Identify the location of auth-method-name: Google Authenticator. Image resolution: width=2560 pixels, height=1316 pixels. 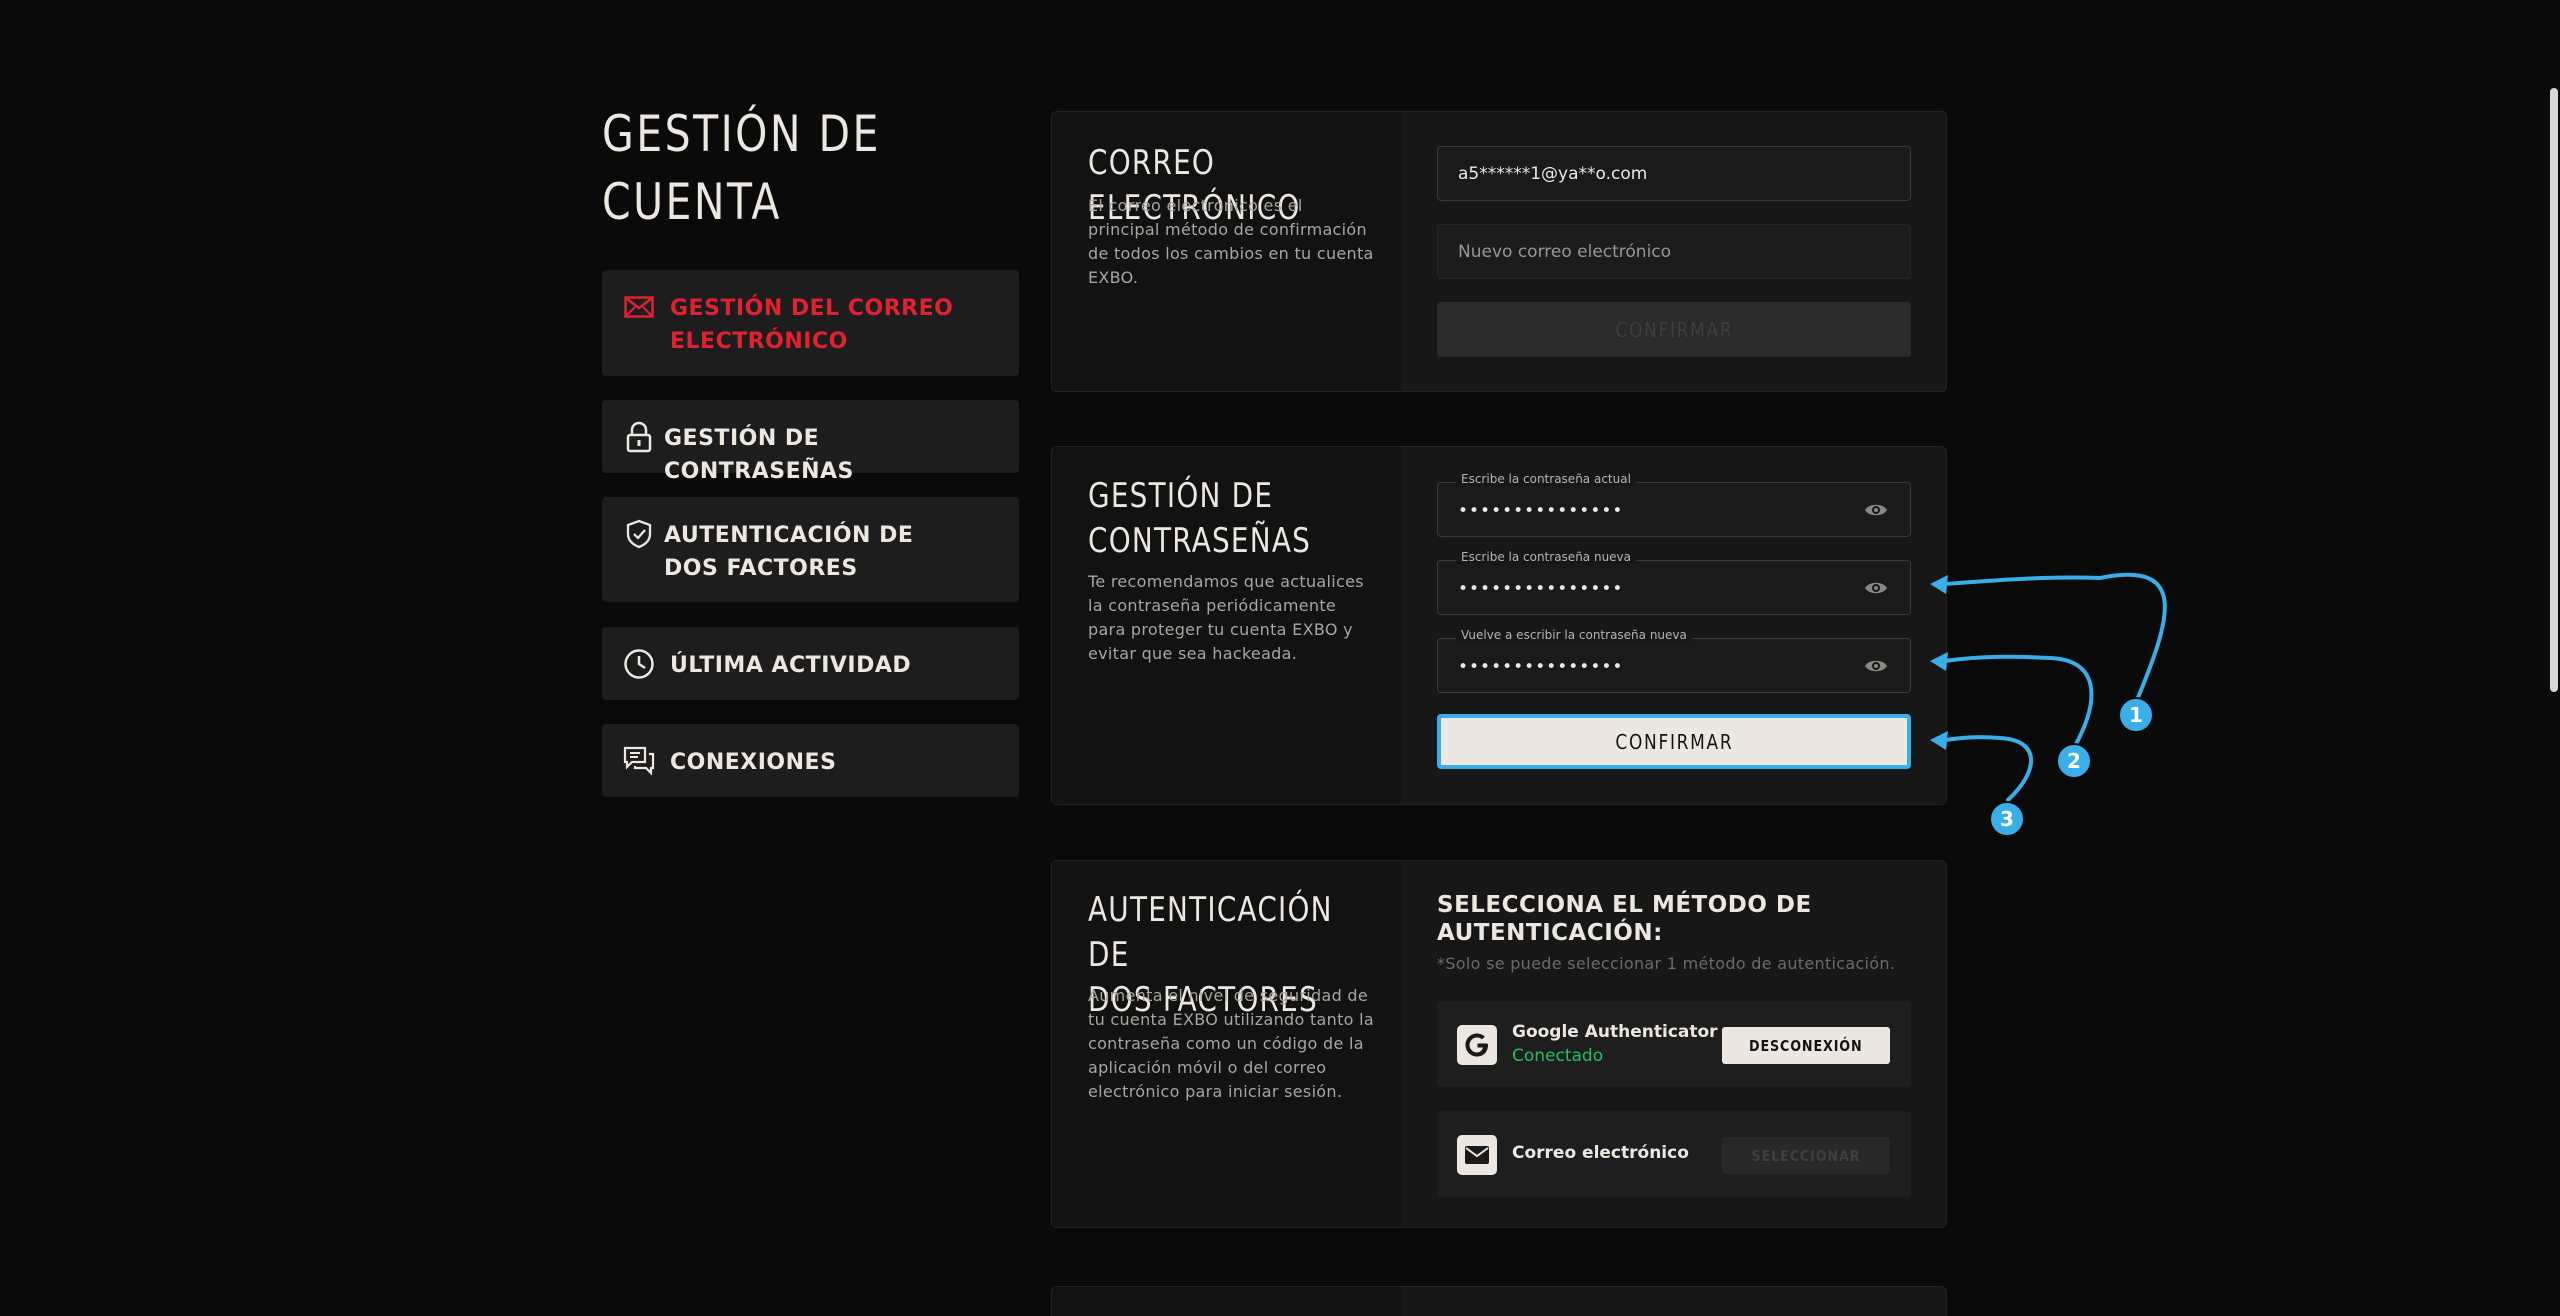
(1615, 1032).